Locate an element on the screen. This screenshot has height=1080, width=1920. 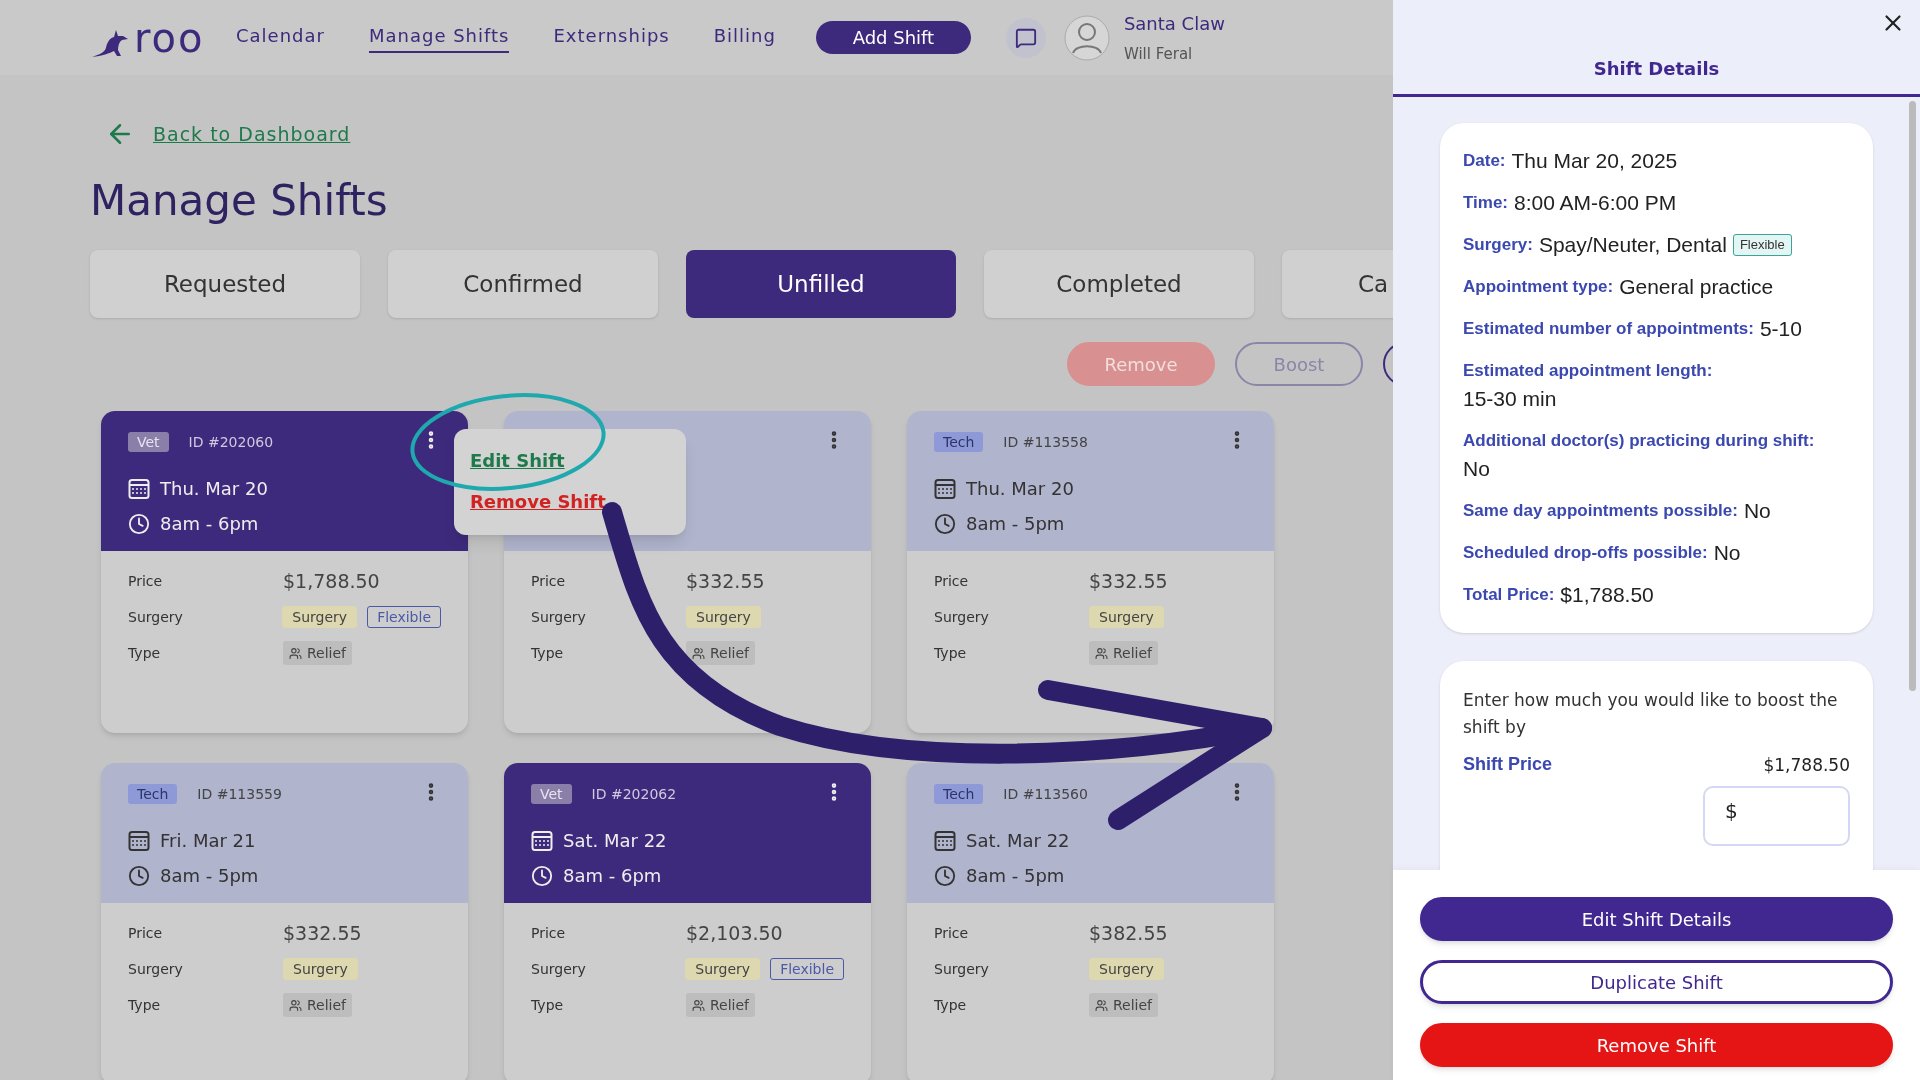
detail-label: Appointment type: is located at coordinates (1538, 287).